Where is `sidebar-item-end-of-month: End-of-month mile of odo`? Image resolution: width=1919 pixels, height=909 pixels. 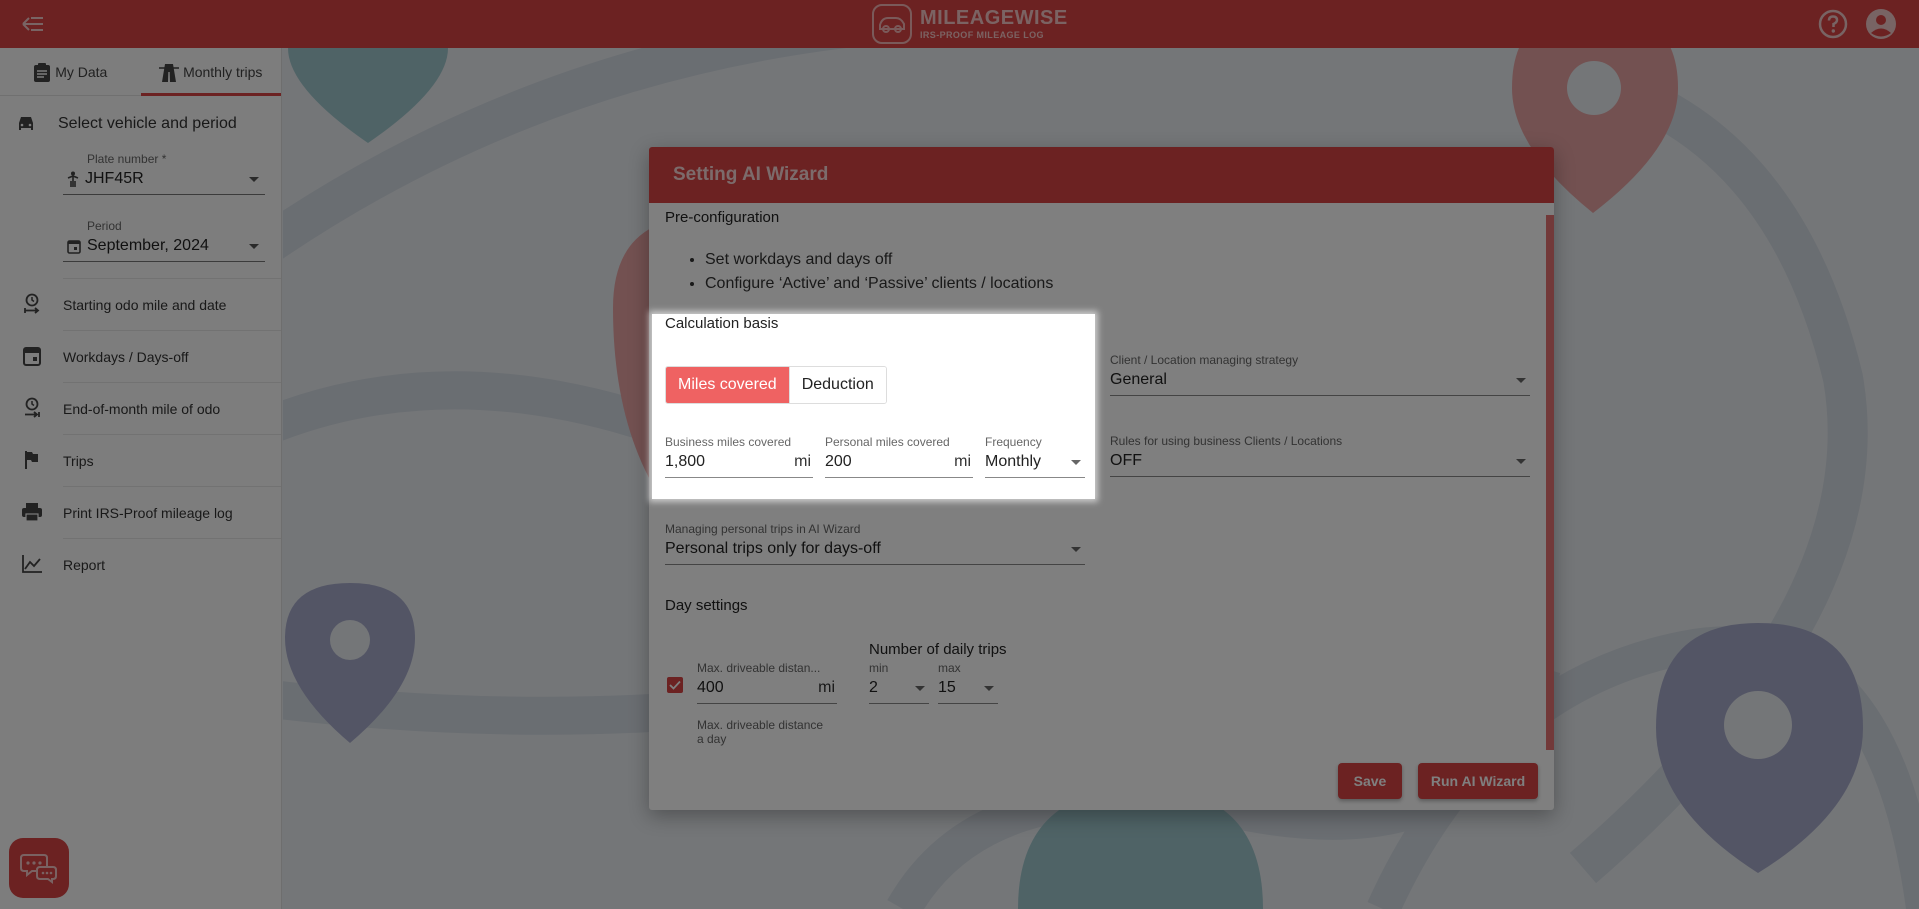
sidebar-item-end-of-month: End-of-month mile of odo is located at coordinates (140, 408).